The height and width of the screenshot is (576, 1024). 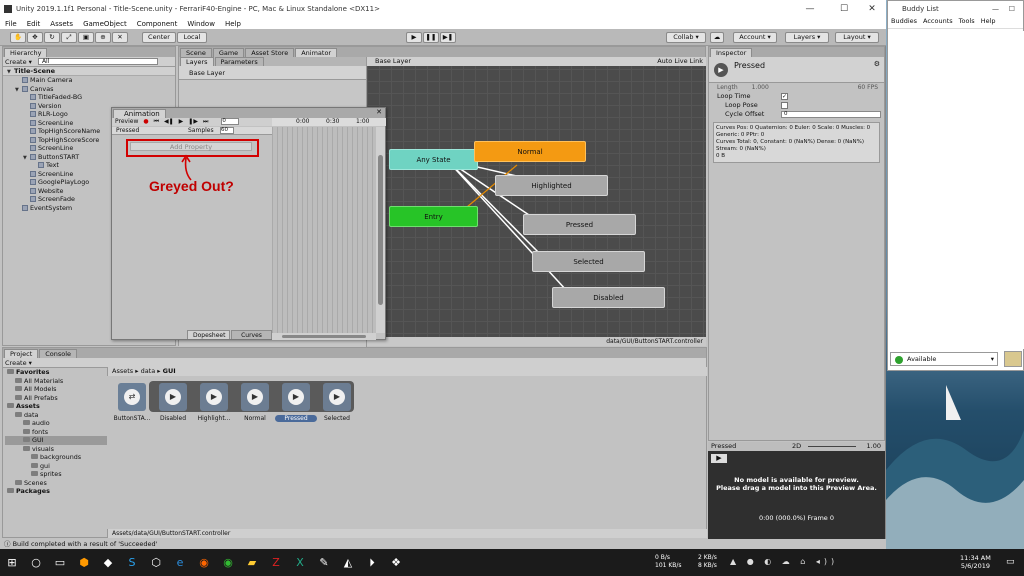 What do you see at coordinates (329, 122) in the screenshot?
I see `timeline-ruler: 0:00 0:30 1:00` at bounding box center [329, 122].